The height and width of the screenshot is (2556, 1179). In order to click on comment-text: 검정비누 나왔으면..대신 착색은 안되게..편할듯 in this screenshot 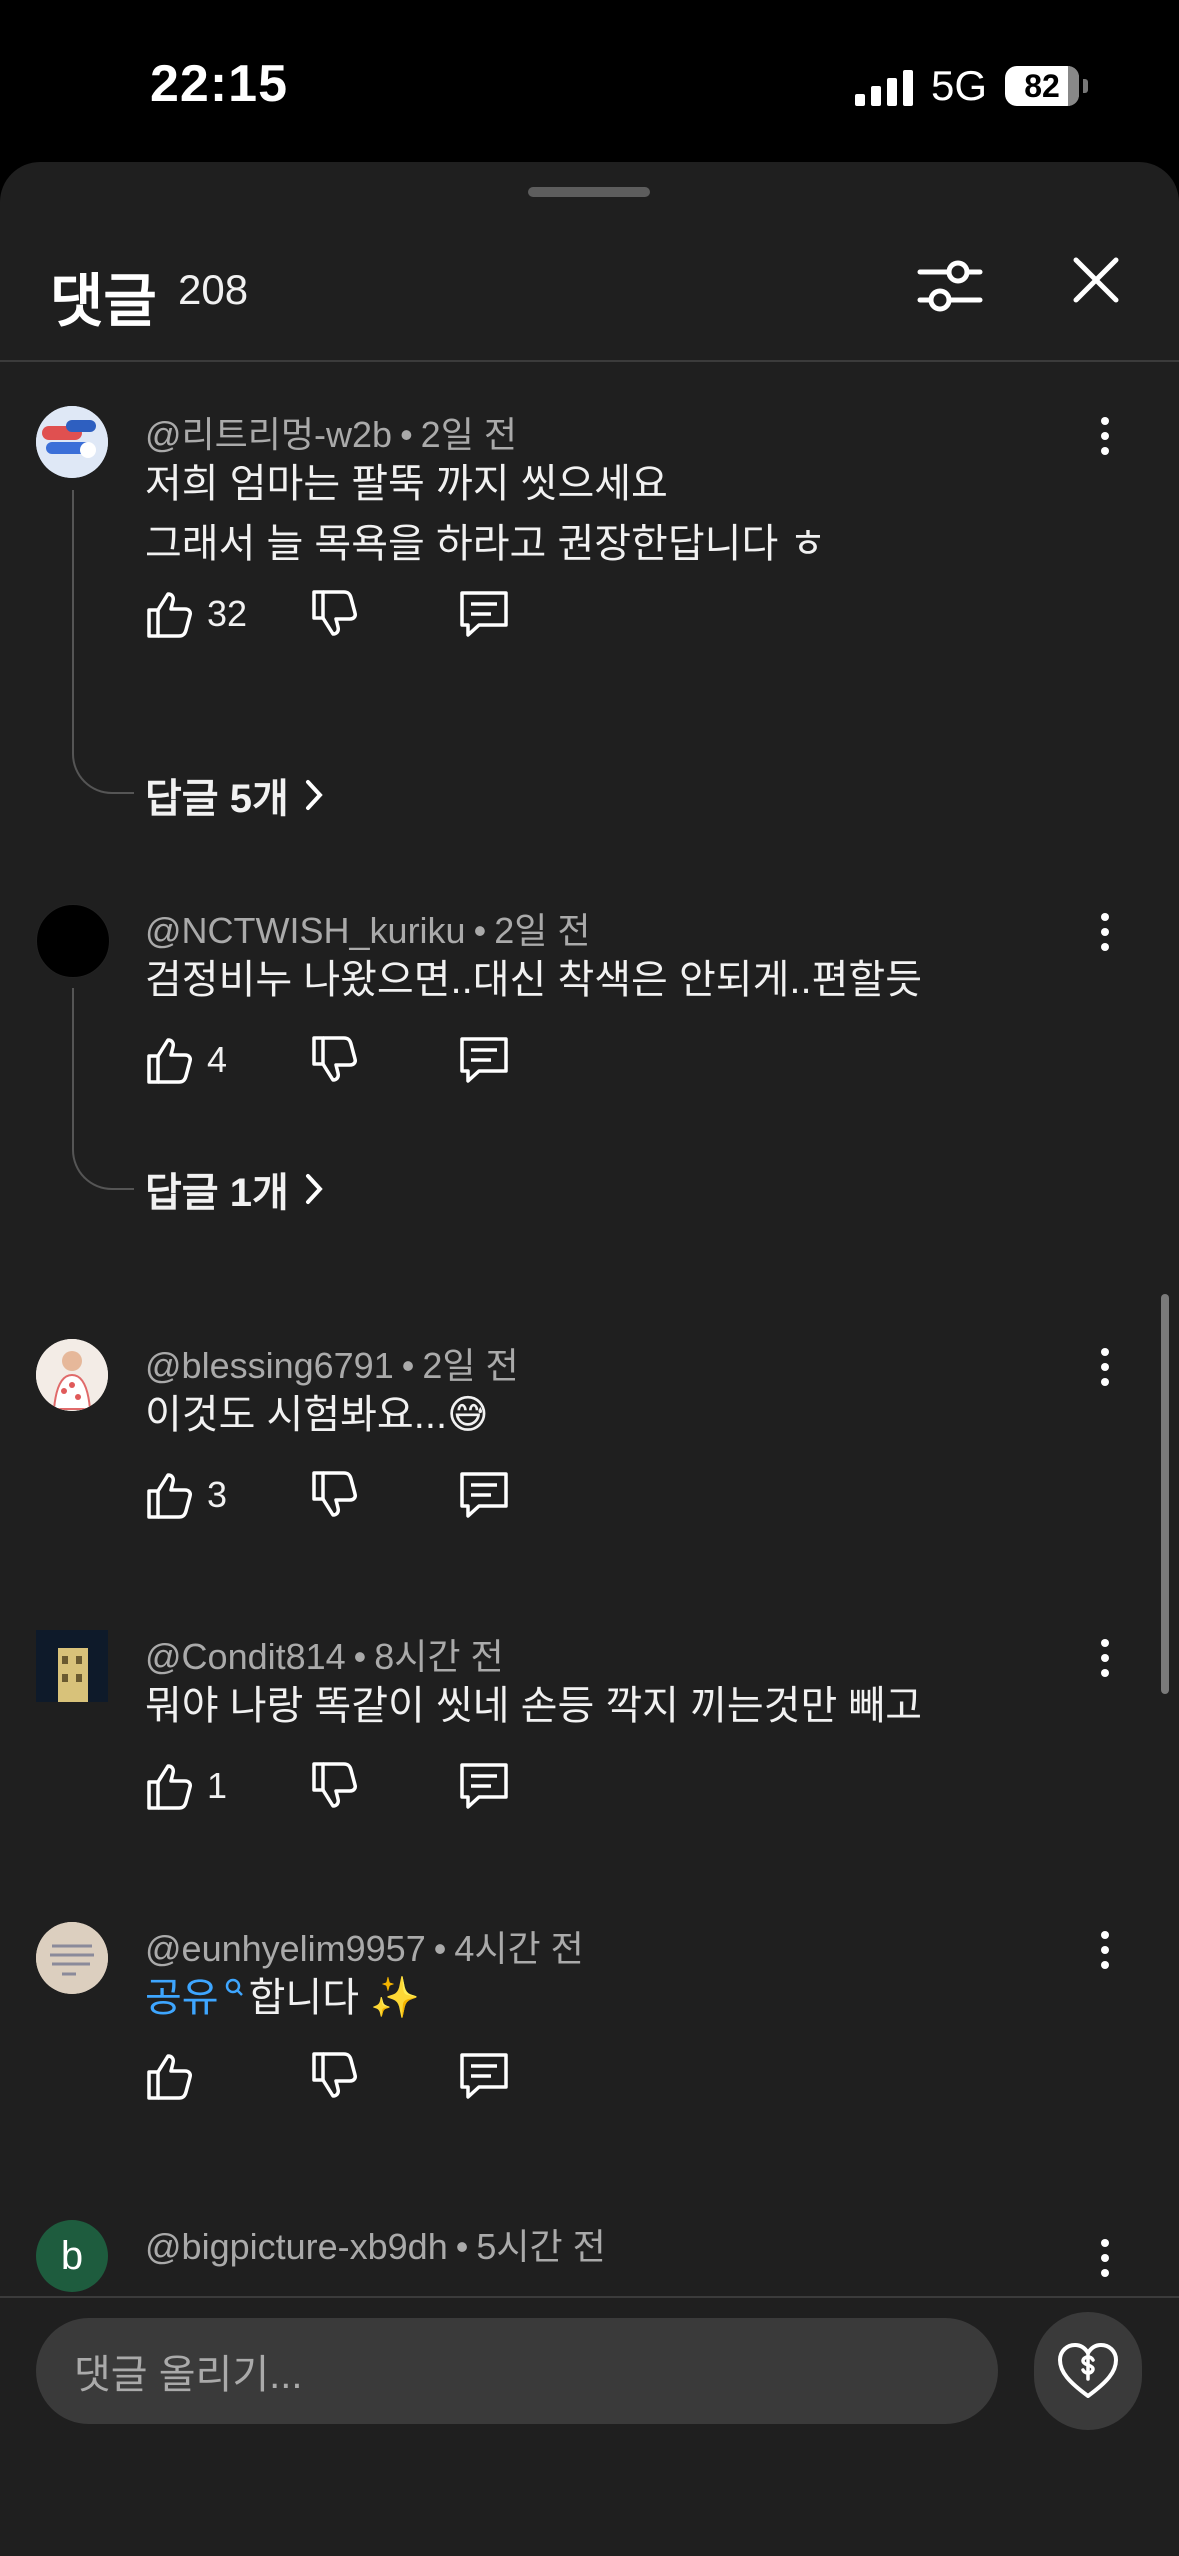, I will do `click(533, 980)`.